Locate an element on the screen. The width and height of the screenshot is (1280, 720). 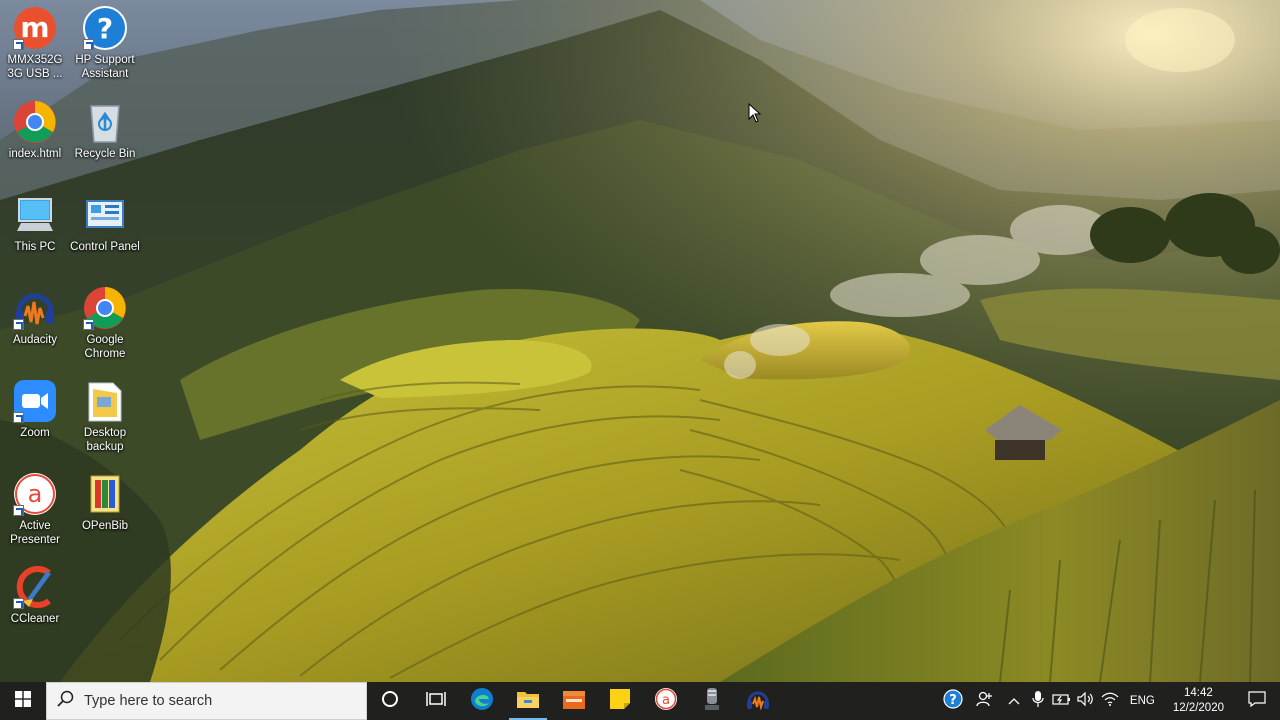
taskbar-audacity is located at coordinates (758, 701).